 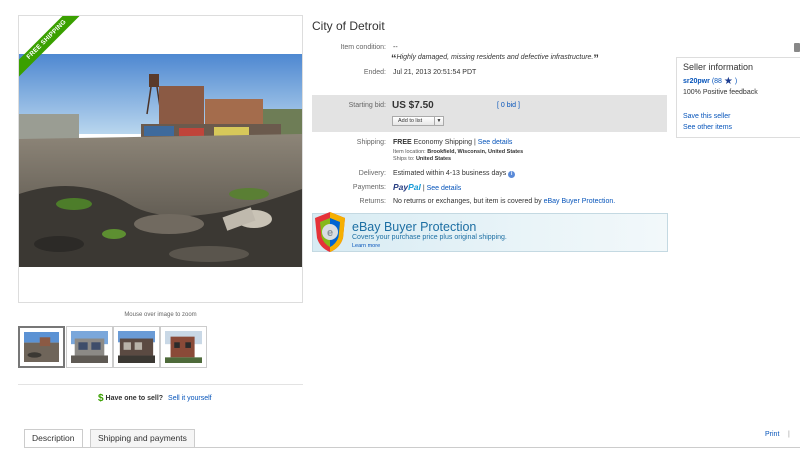 I want to click on thumbnail-1-image, so click(x=41, y=347).